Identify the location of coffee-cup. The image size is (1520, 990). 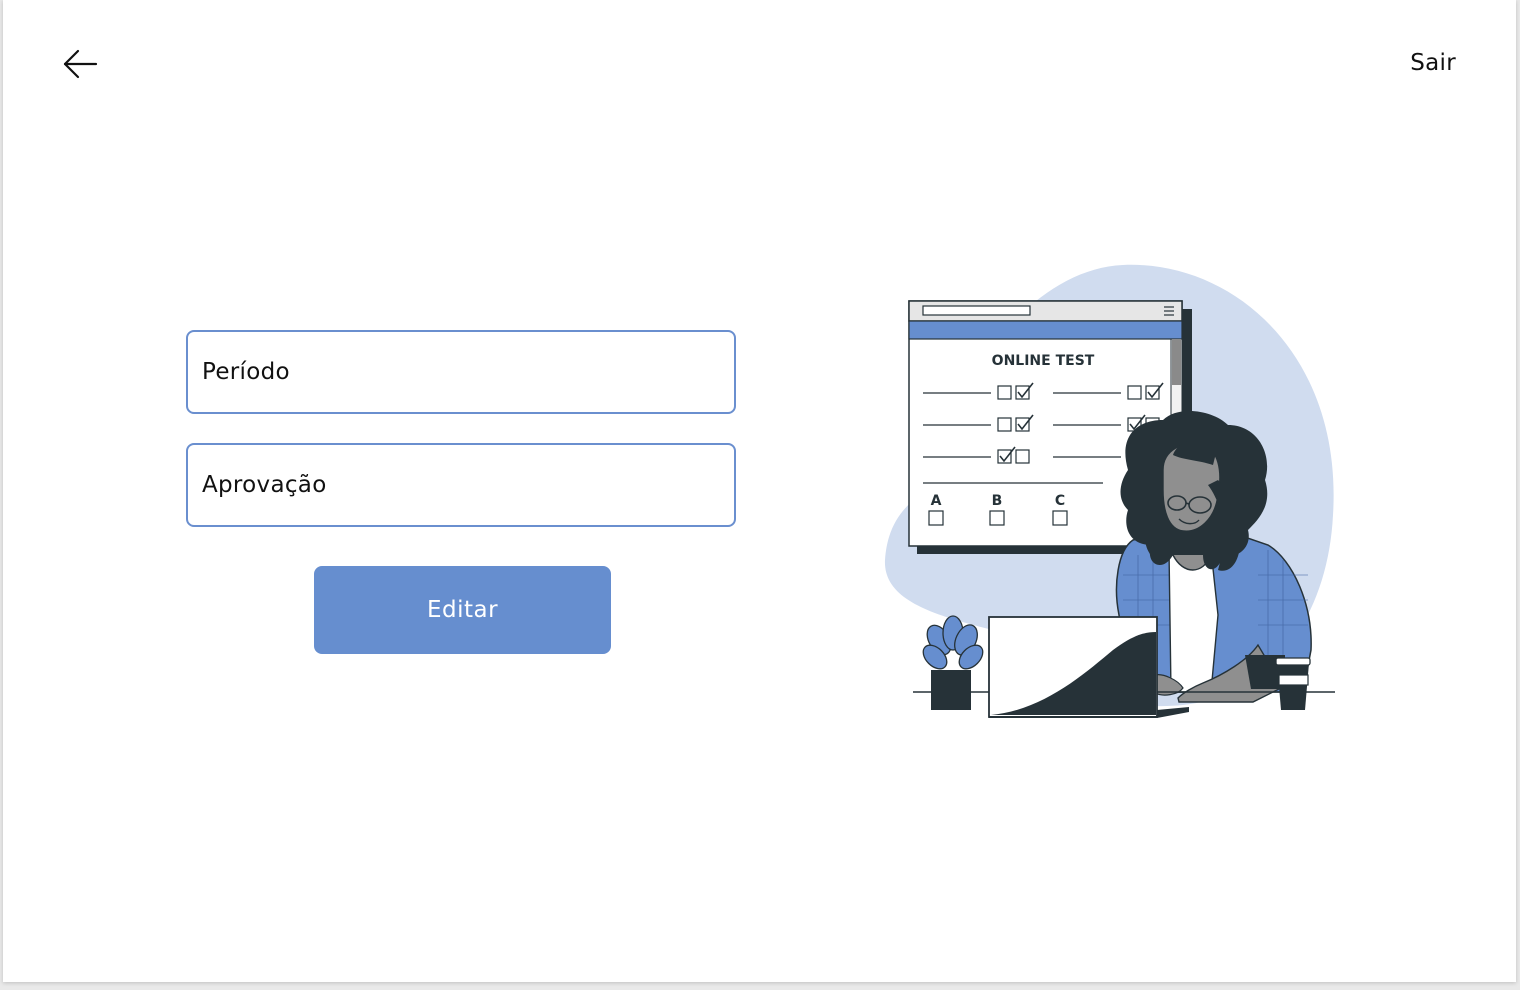
(1293, 683).